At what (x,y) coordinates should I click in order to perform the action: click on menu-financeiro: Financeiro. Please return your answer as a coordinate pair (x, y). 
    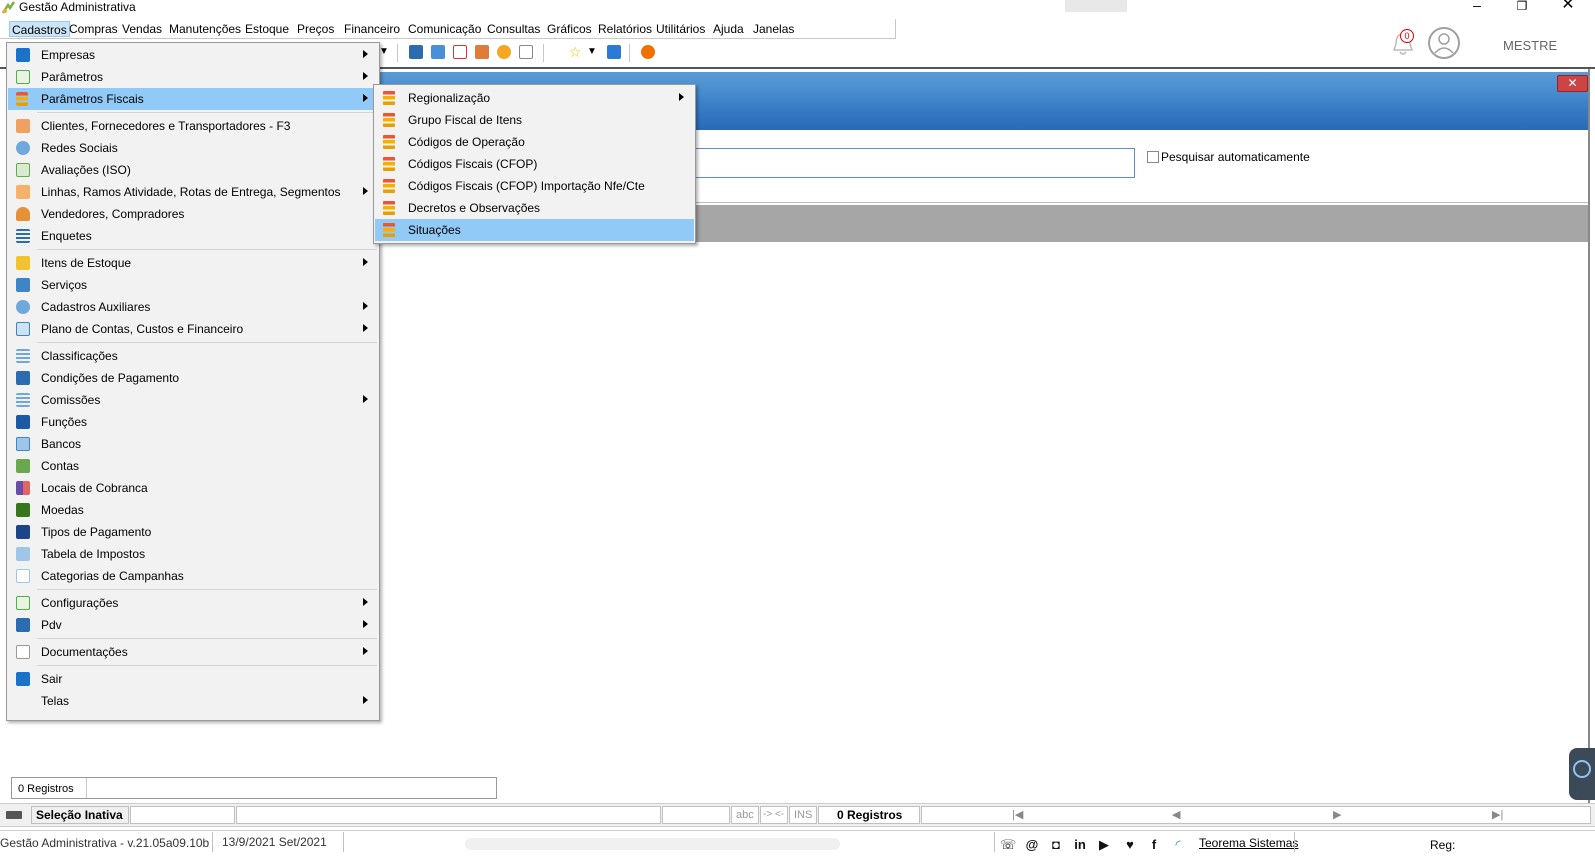
    Looking at the image, I should click on (372, 29).